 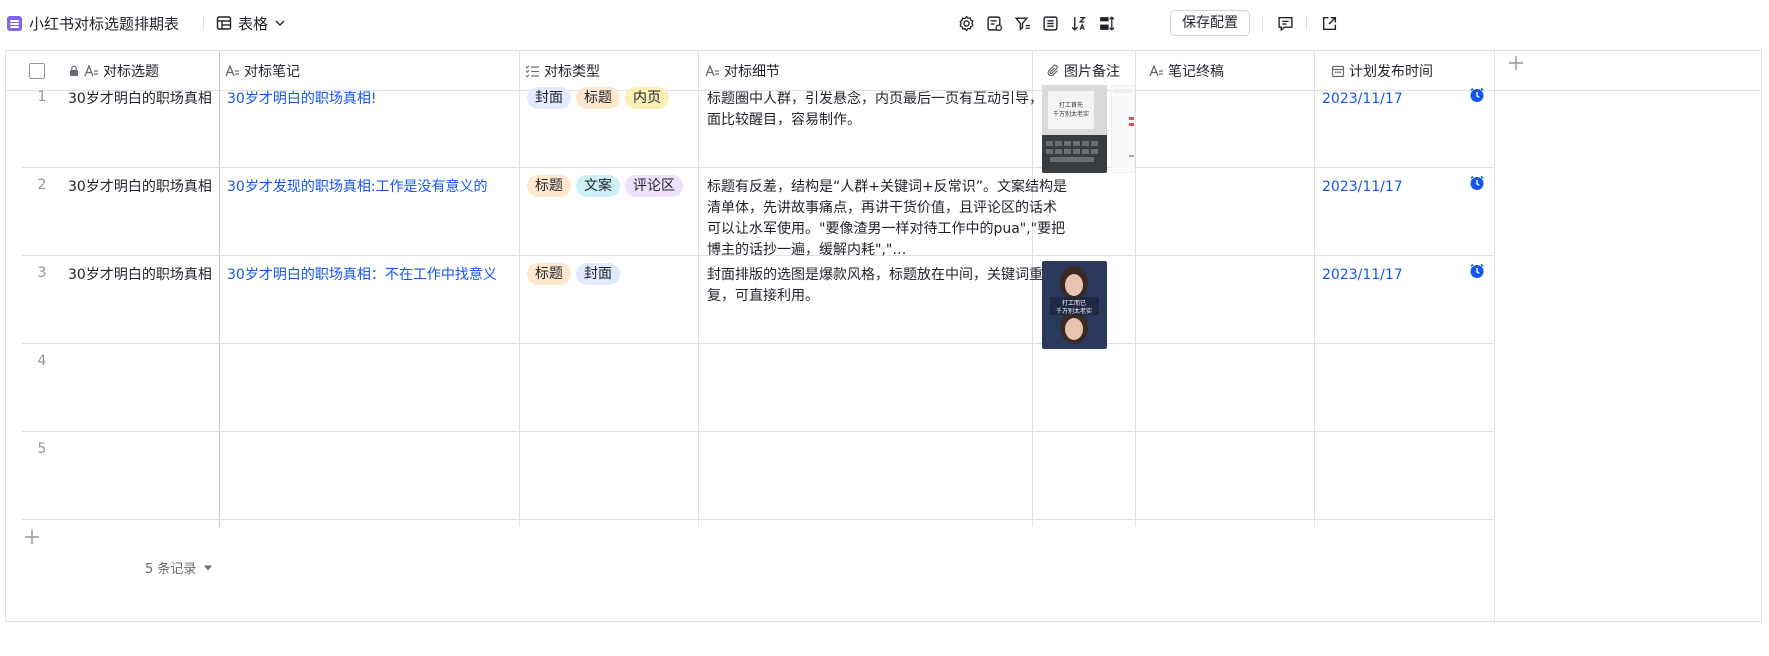 What do you see at coordinates (224, 23) in the screenshot?
I see `grid-view-icon` at bounding box center [224, 23].